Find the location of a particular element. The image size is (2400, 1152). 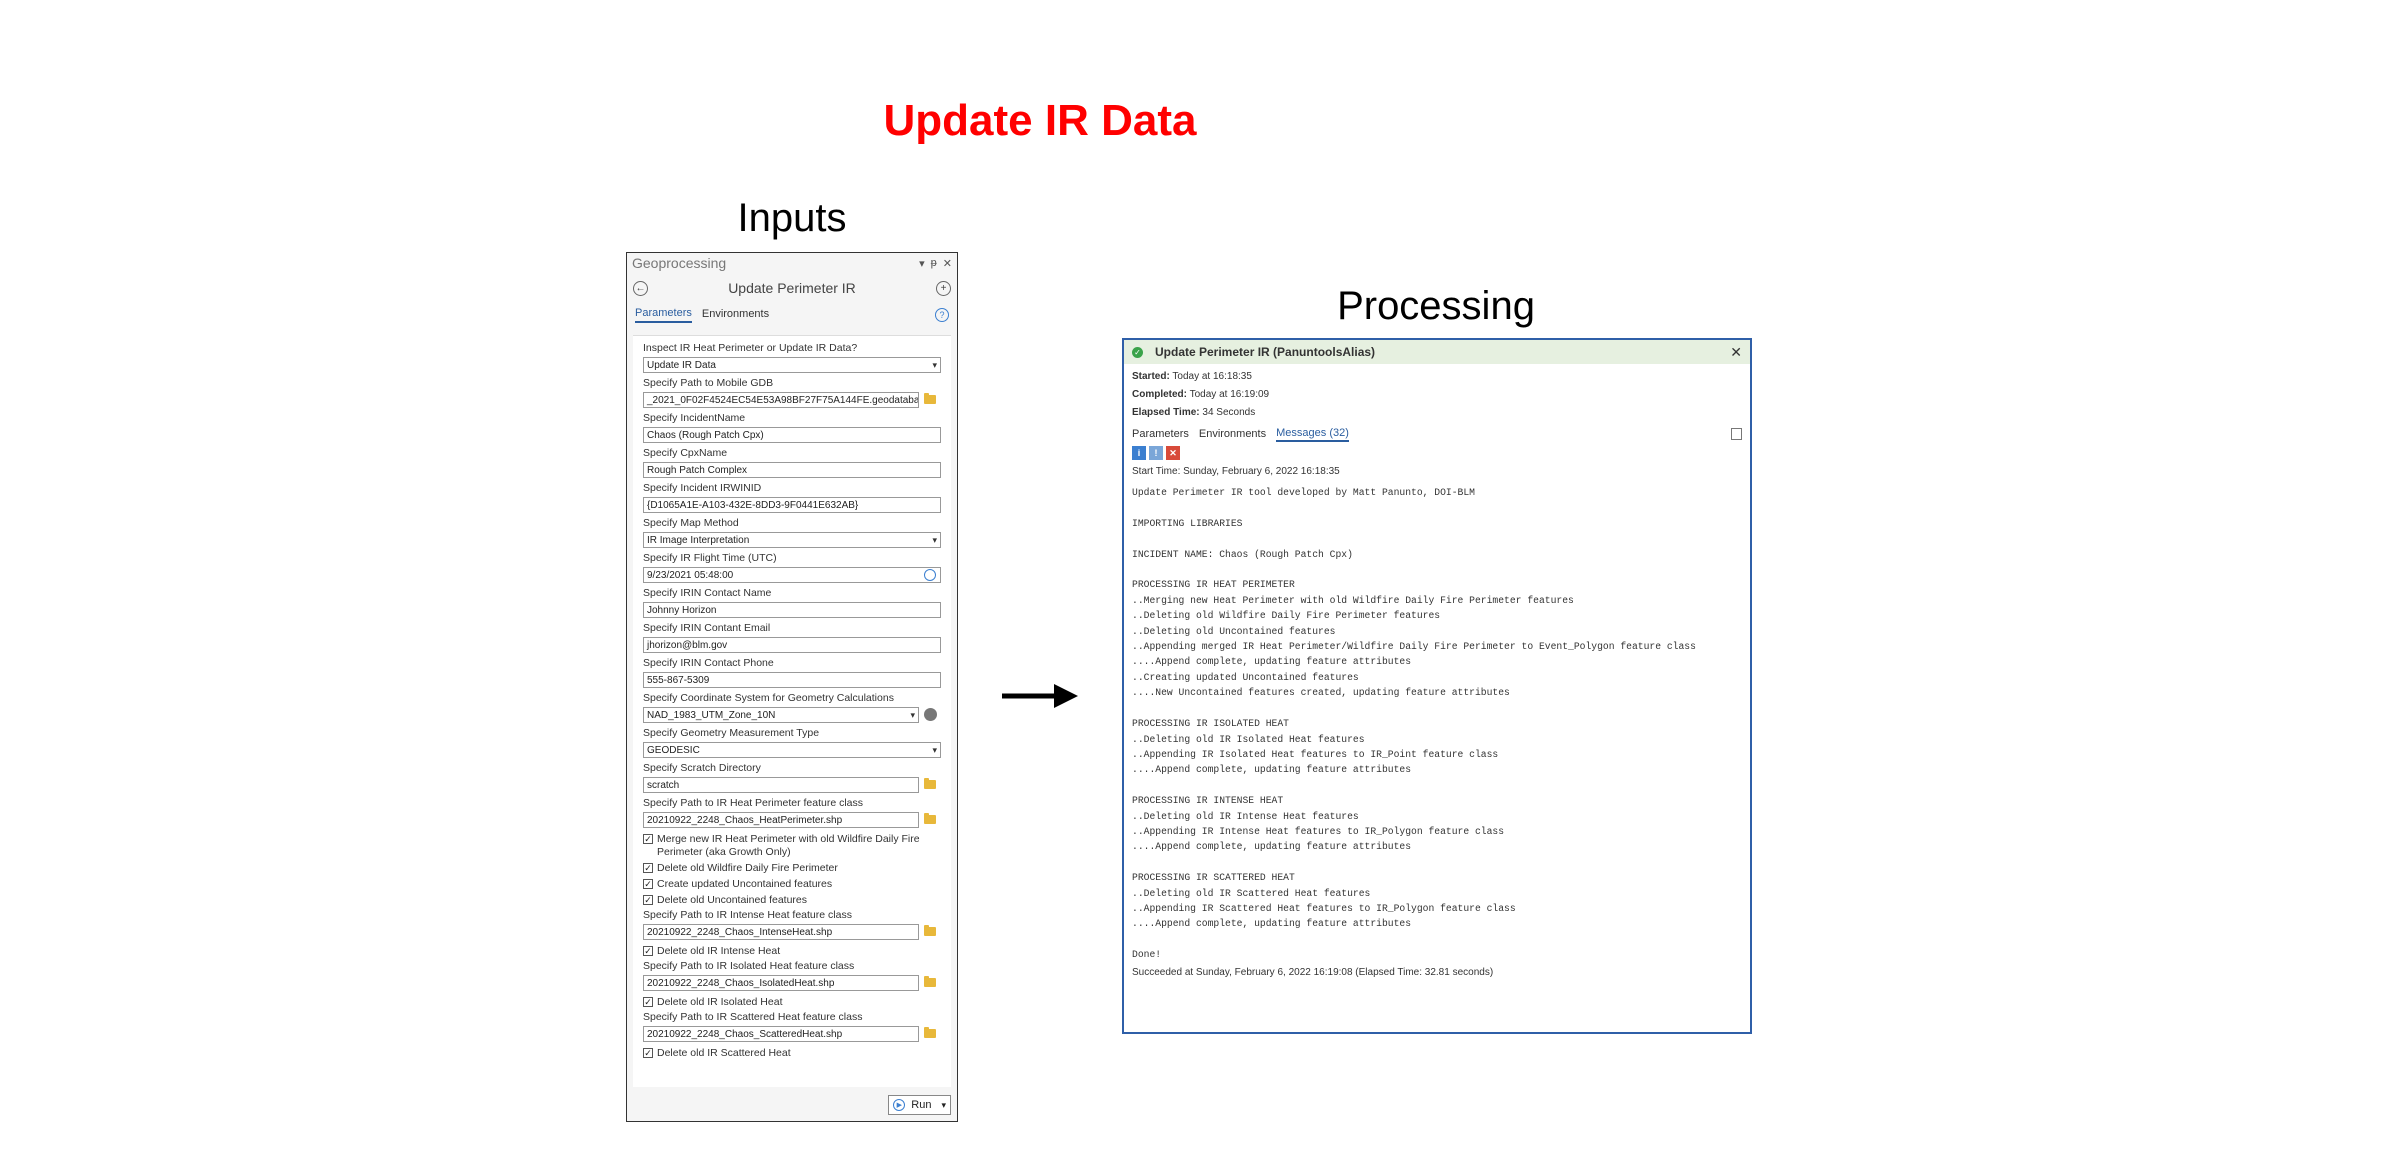

param-label: Specify Map Method is located at coordinates (691, 523).